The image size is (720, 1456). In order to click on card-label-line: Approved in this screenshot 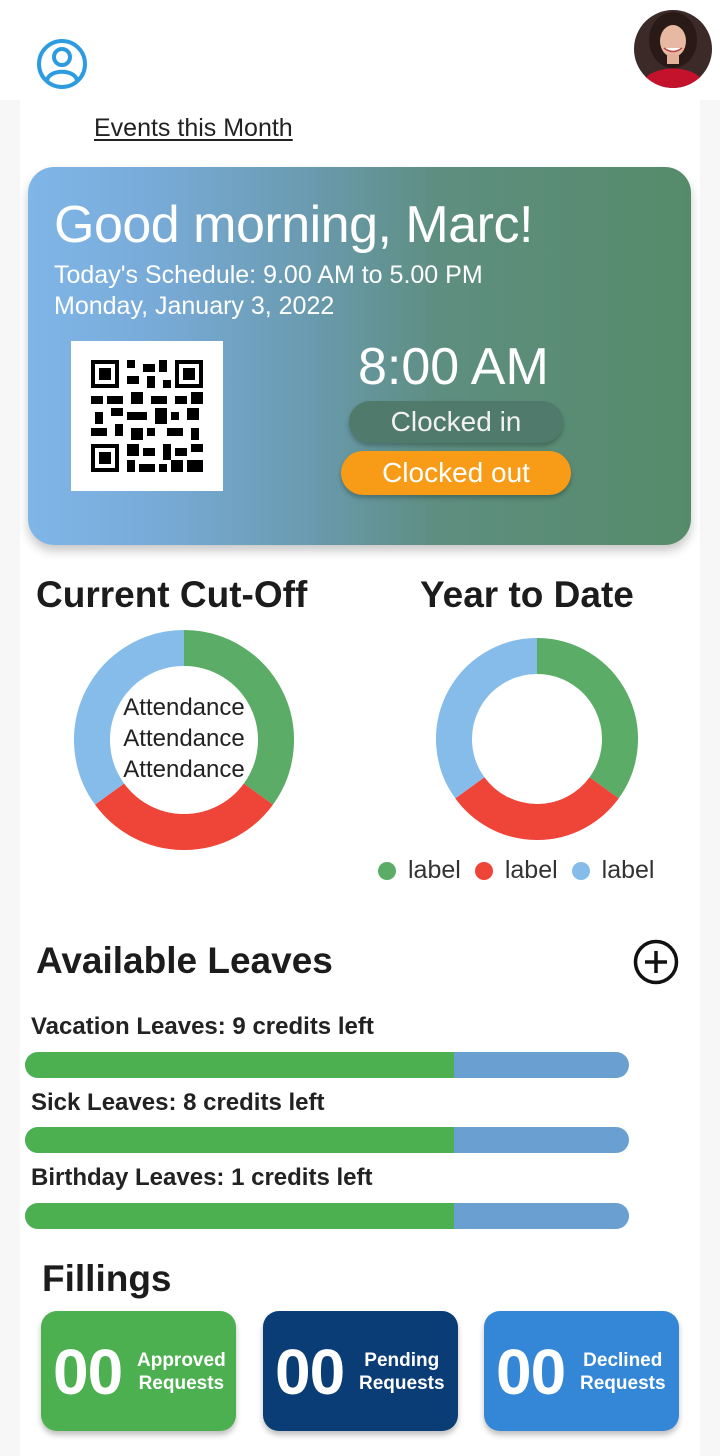, I will do `click(181, 1360)`.